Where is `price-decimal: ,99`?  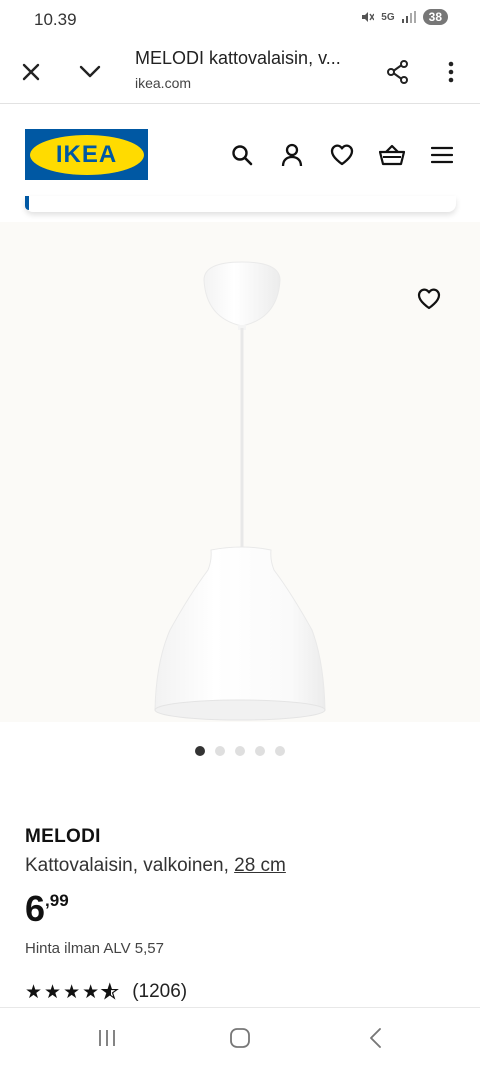
price-decimal: ,99 is located at coordinates (57, 900).